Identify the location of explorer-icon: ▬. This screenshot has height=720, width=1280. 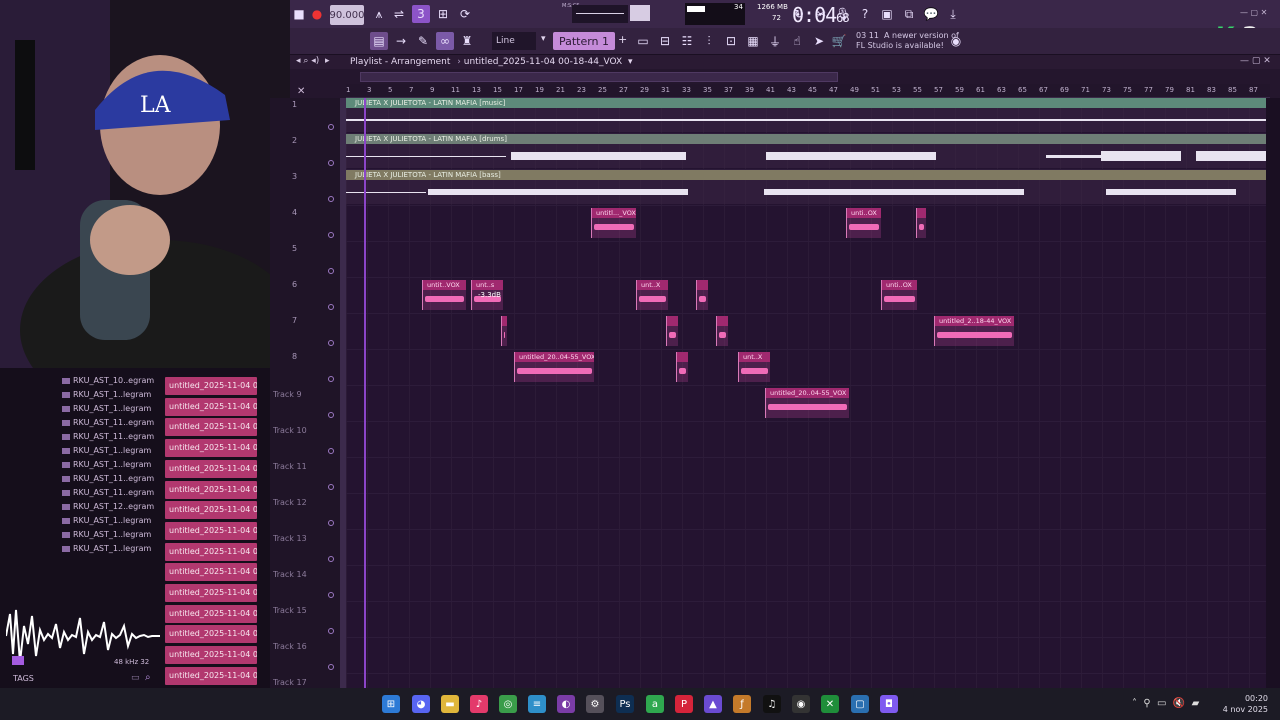
(450, 704).